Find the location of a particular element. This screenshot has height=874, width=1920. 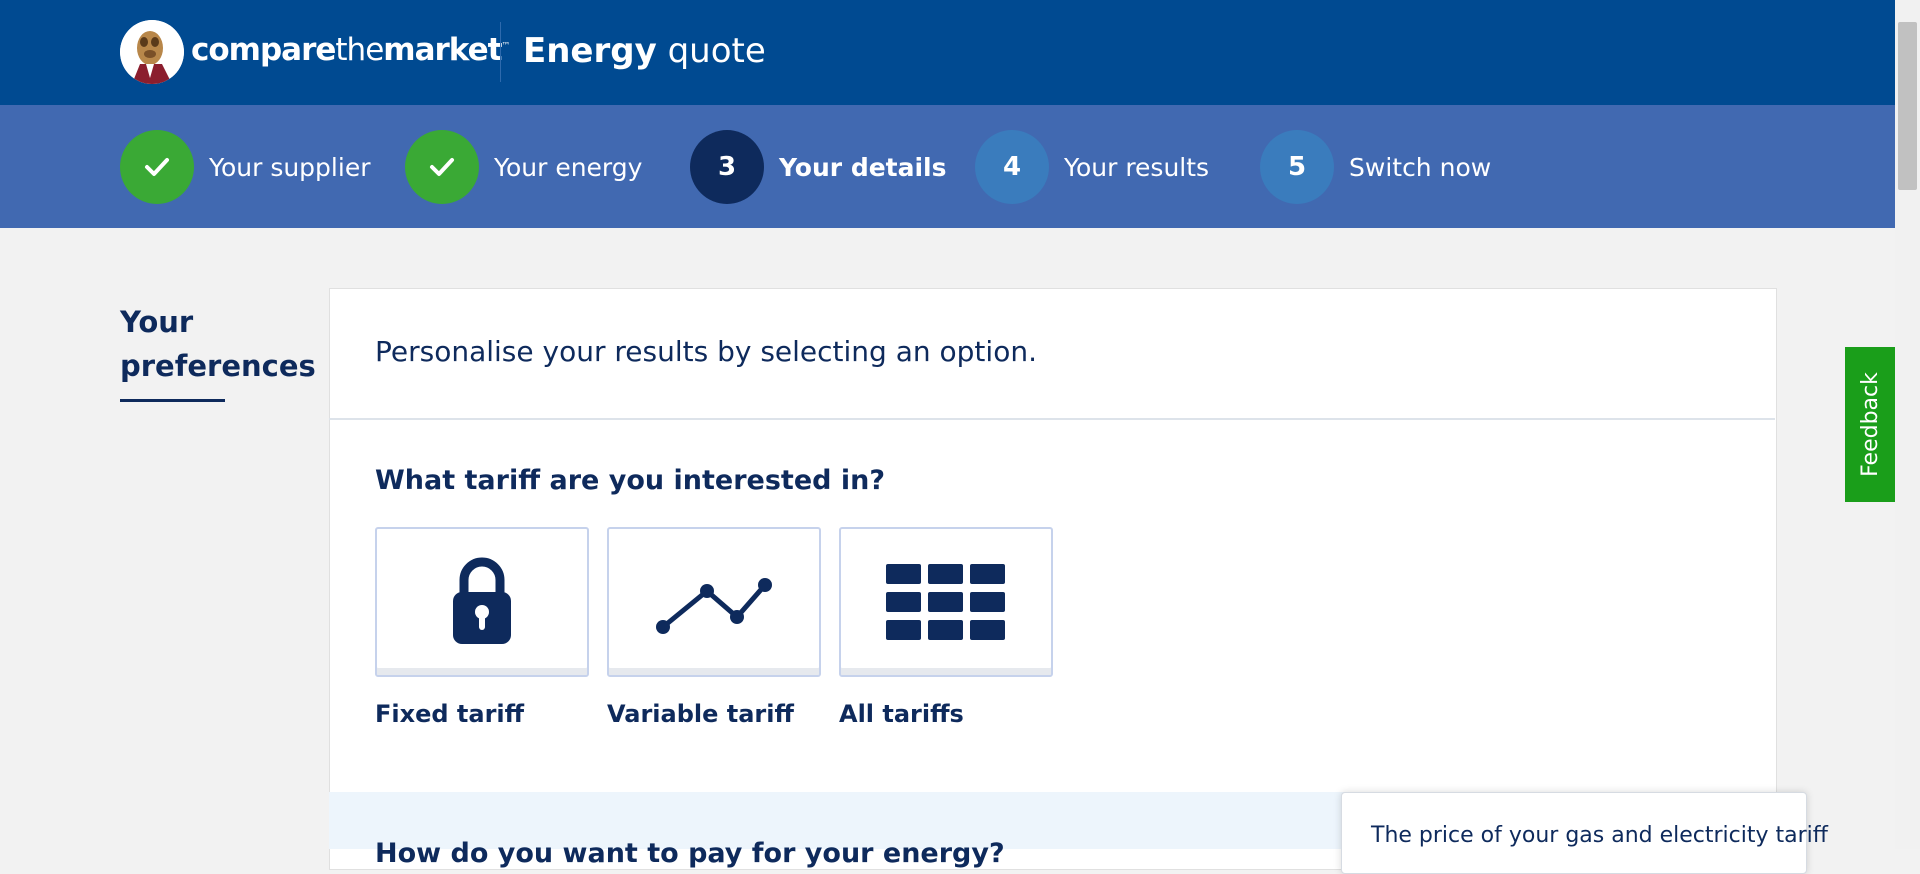

step-label: Switch now is located at coordinates (1420, 167).